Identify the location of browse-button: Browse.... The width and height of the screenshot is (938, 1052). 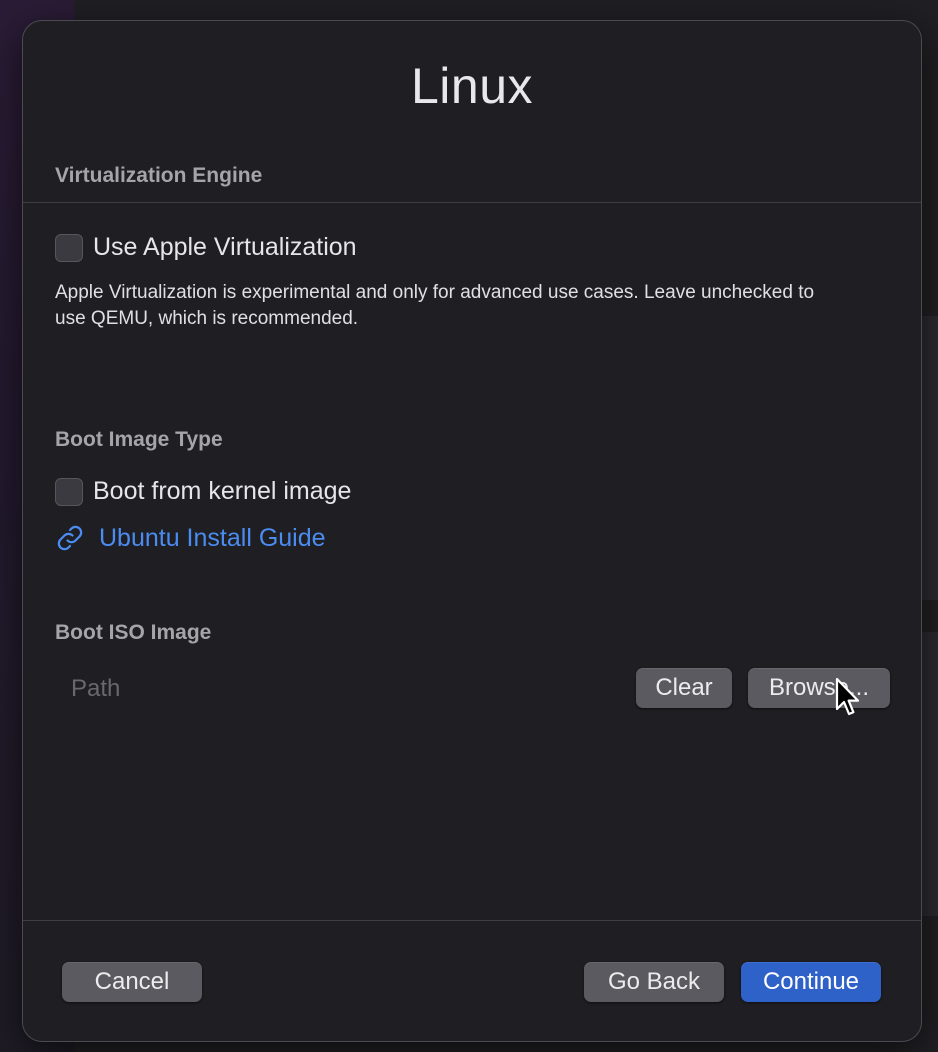
(819, 688).